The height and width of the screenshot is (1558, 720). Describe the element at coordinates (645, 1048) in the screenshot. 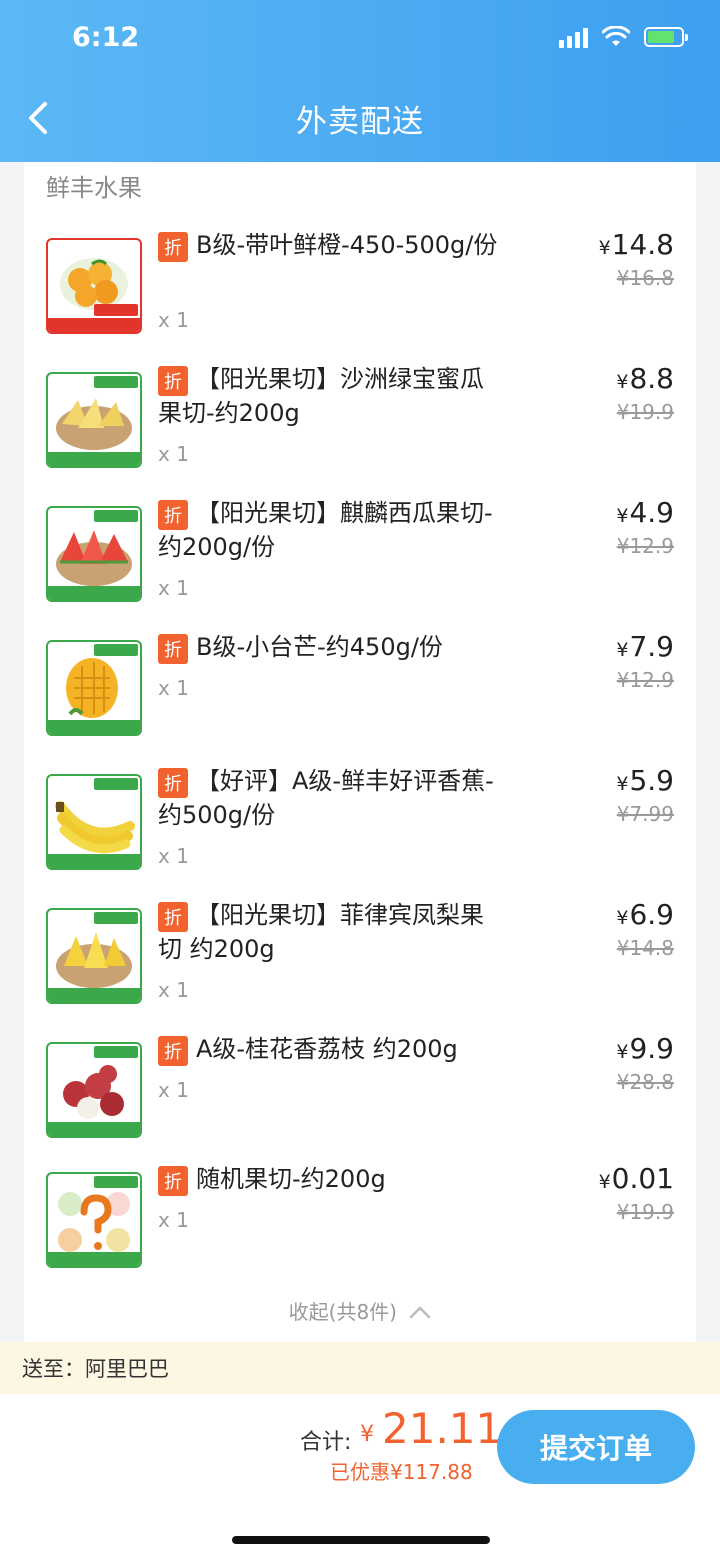

I see `product-price: ¥9.9` at that location.